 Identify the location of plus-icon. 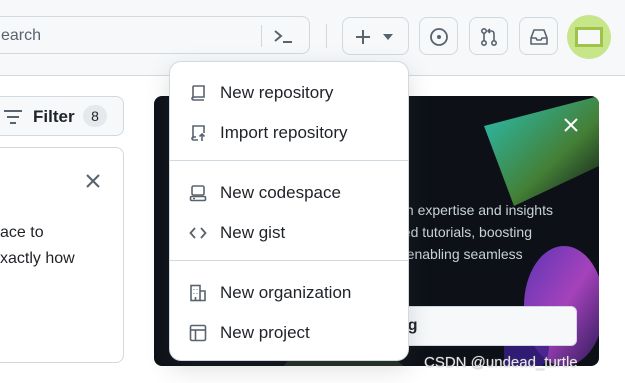
(363, 37).